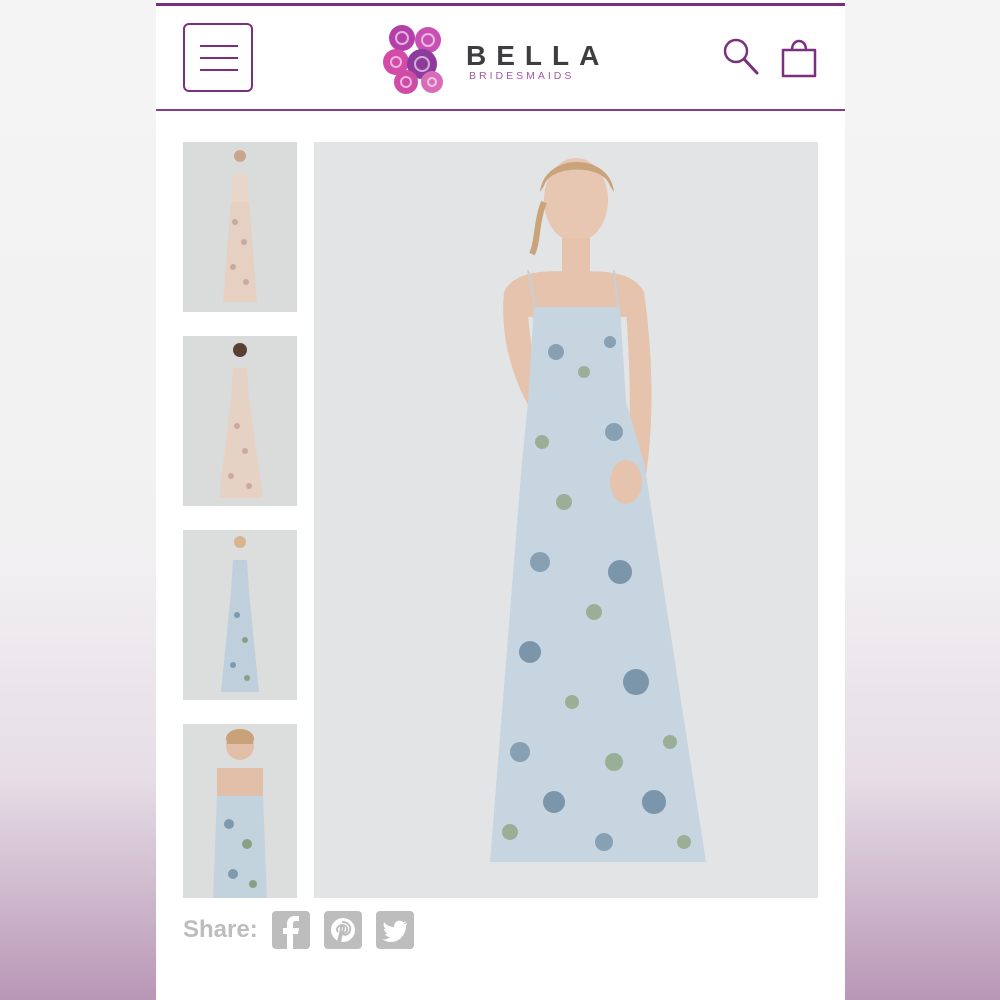  I want to click on facebook-icon, so click(290, 930).